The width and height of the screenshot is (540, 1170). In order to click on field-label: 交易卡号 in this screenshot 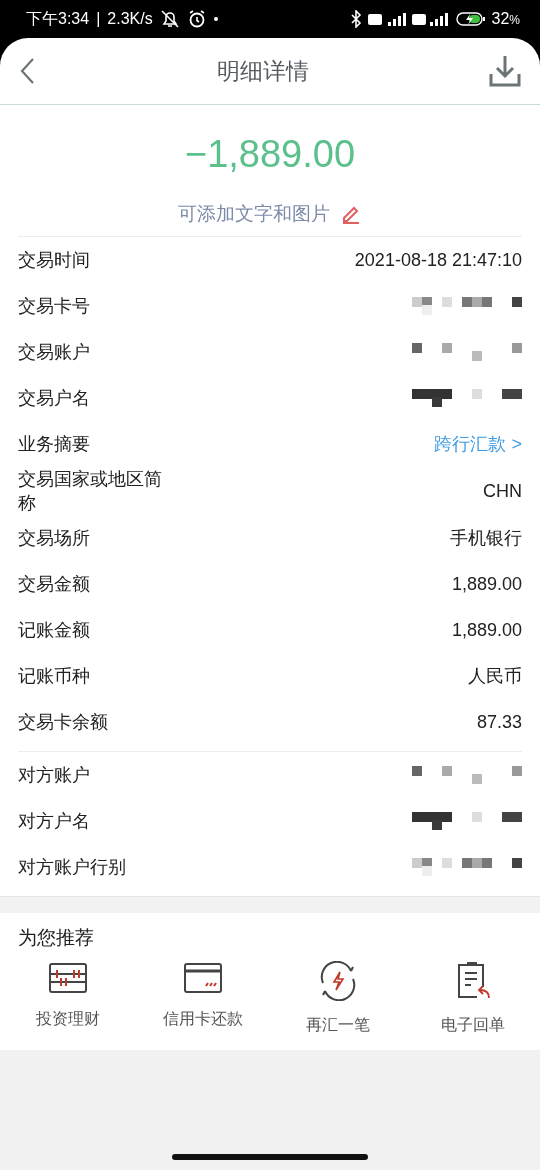, I will do `click(54, 306)`.